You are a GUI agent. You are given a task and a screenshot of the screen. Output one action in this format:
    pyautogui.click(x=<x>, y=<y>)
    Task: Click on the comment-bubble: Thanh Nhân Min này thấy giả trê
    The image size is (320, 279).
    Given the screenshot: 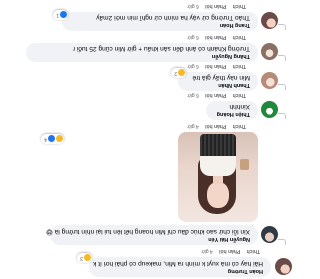 What is the action you would take?
    pyautogui.click(x=218, y=81)
    